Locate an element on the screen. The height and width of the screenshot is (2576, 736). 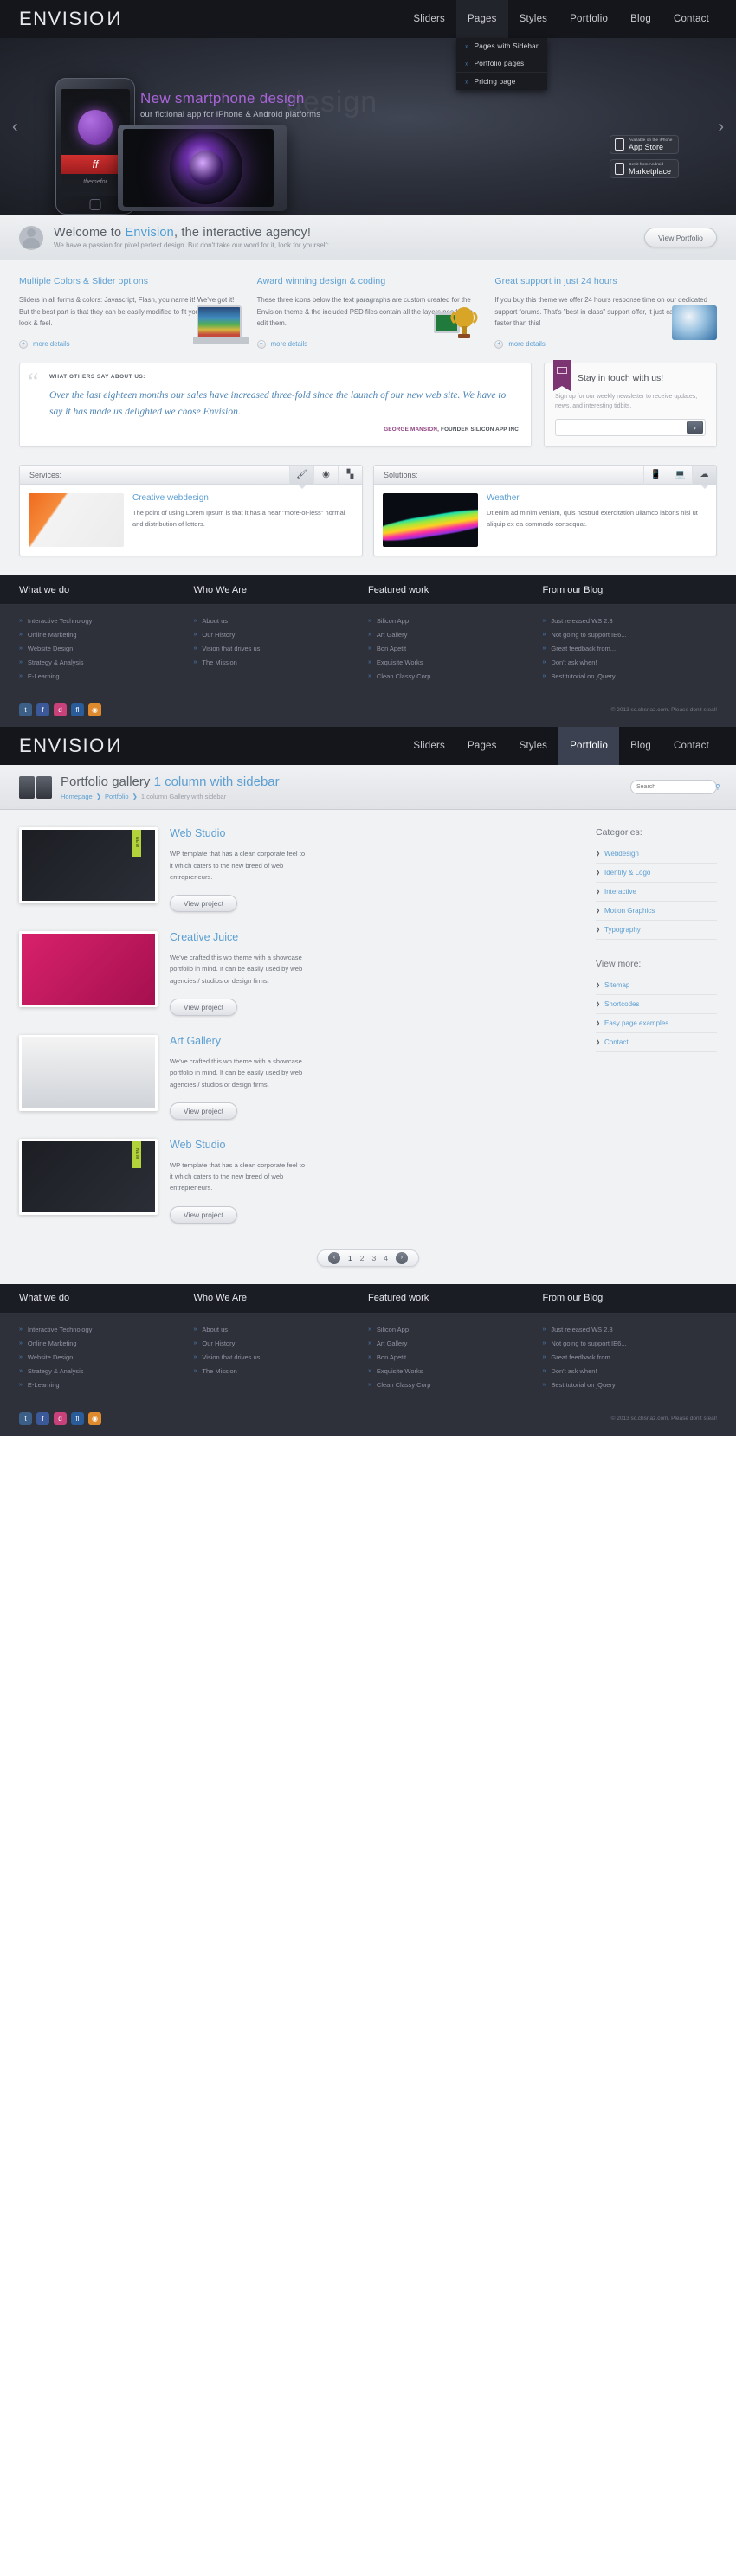
breadcrumb-section: Portfolio is located at coordinates (117, 797).